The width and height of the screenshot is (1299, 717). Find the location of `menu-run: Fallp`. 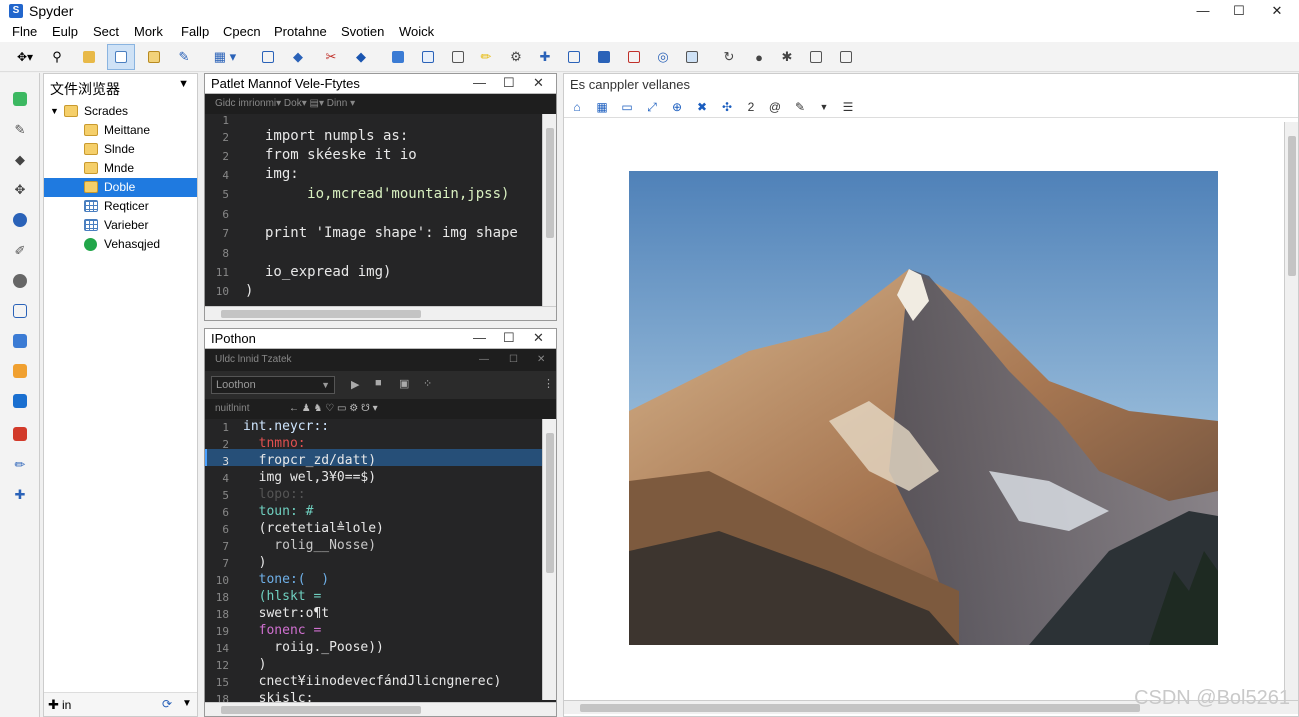

menu-run: Fallp is located at coordinates (195, 31).